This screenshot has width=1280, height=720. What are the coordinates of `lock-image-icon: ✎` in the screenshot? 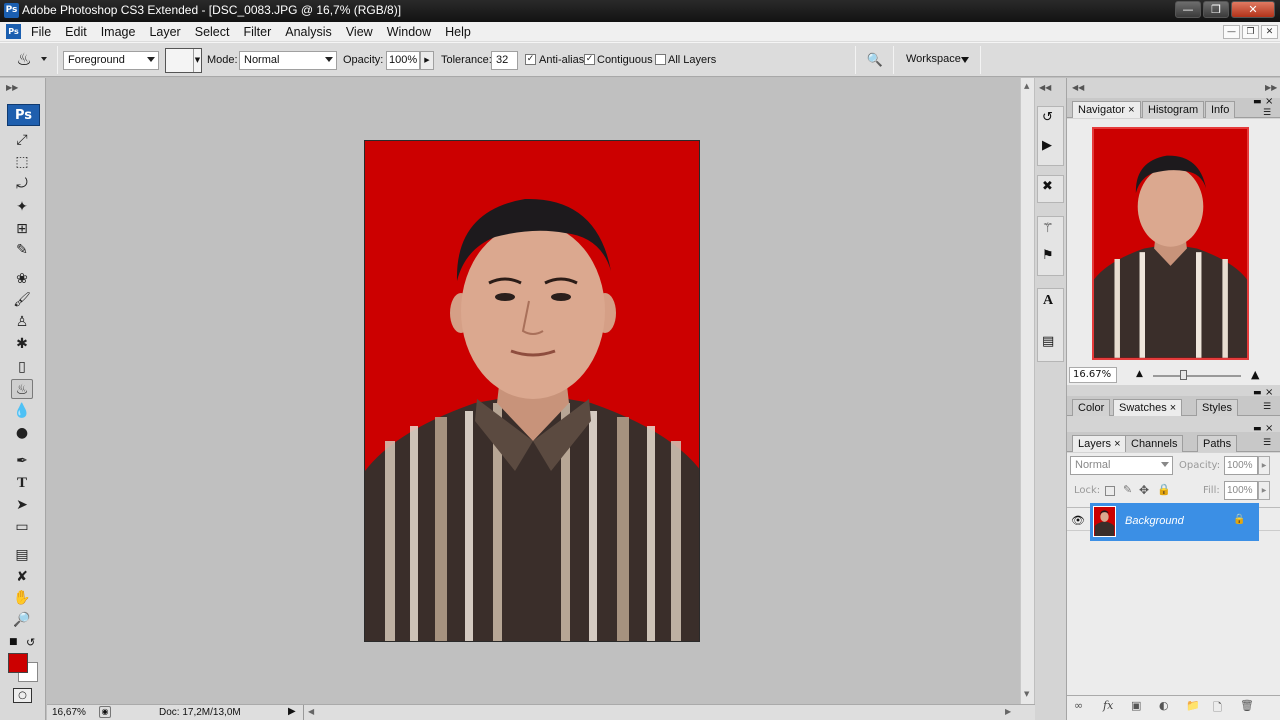 It's located at (1127, 489).